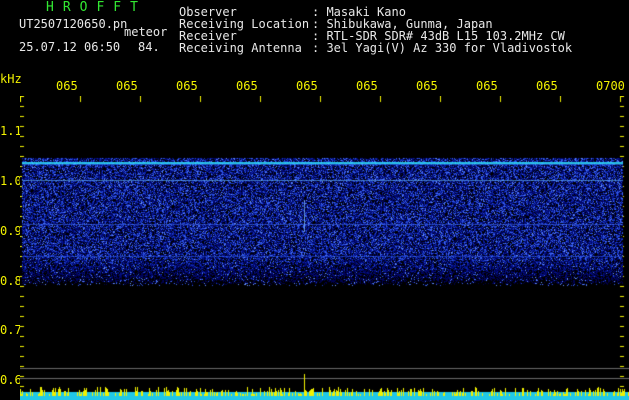 The height and width of the screenshot is (400, 629). What do you see at coordinates (11, 79) in the screenshot?
I see `freq-unit-label: kHz` at bounding box center [11, 79].